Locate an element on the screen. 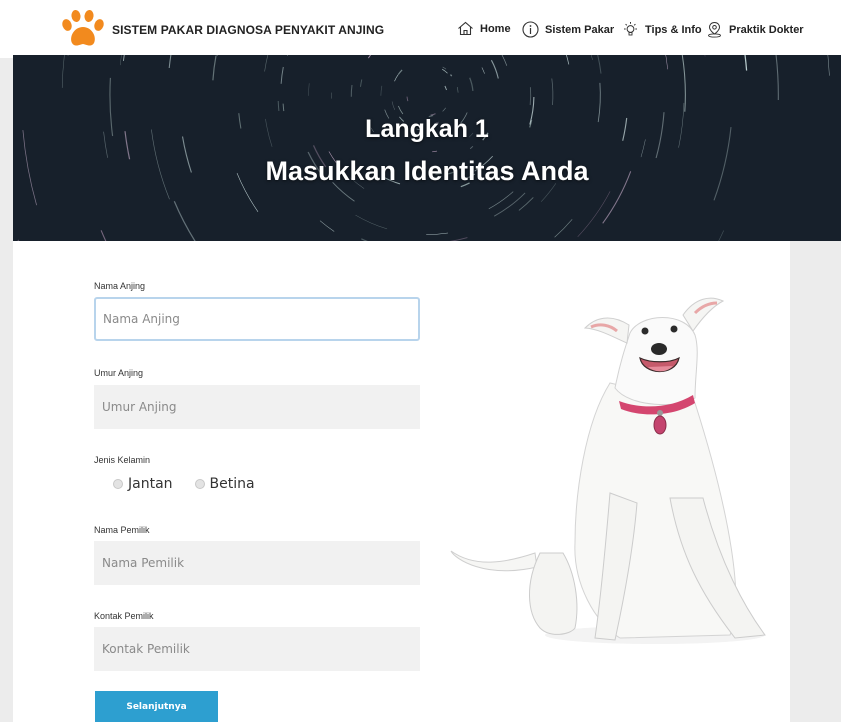 This screenshot has height=722, width=841. dog-age-field is located at coordinates (257, 407).